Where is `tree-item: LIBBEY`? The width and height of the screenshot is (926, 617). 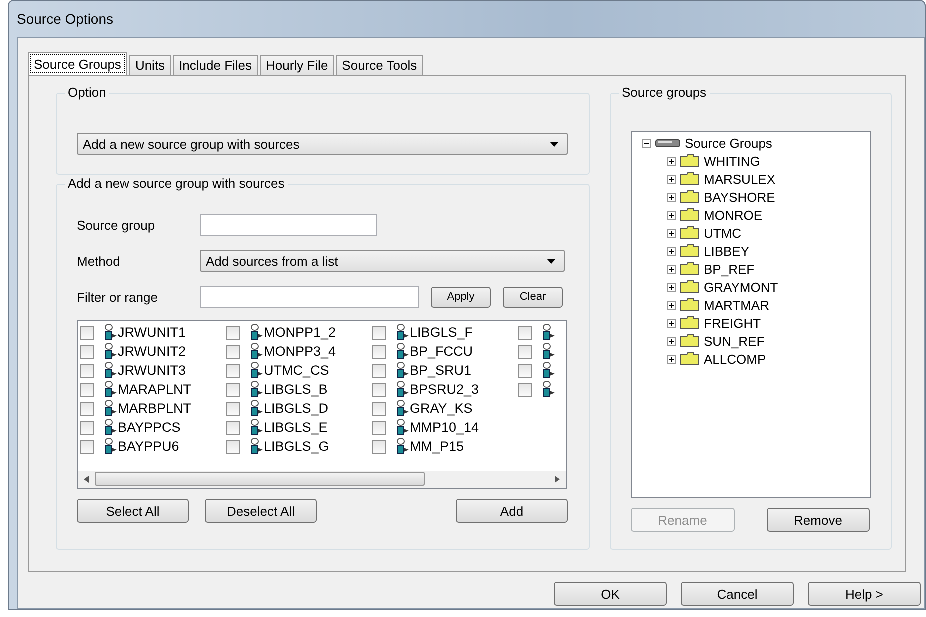 tree-item: LIBBEY is located at coordinates (727, 251).